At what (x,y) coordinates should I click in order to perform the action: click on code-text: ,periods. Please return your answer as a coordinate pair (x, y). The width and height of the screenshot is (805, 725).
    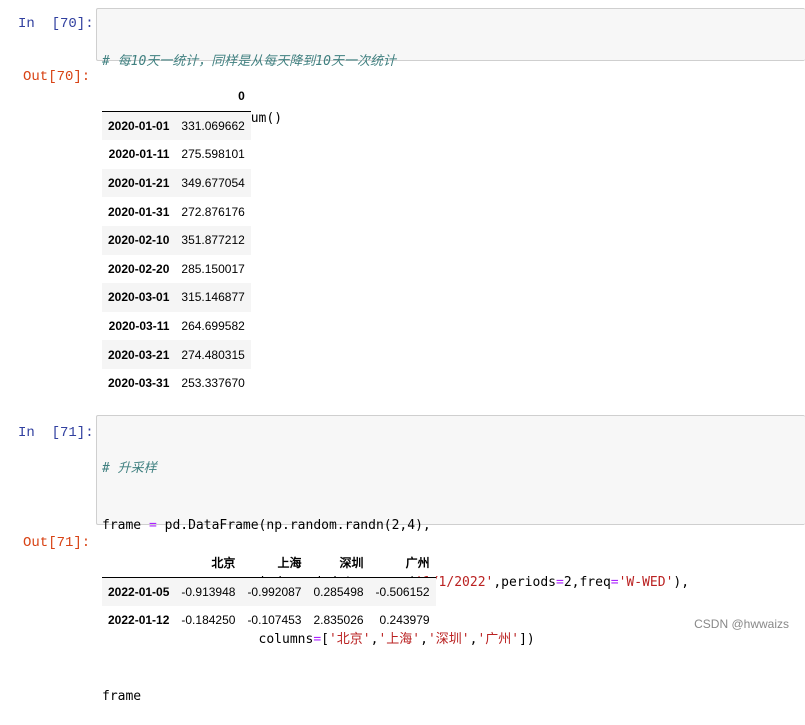
    Looking at the image, I should click on (524, 582).